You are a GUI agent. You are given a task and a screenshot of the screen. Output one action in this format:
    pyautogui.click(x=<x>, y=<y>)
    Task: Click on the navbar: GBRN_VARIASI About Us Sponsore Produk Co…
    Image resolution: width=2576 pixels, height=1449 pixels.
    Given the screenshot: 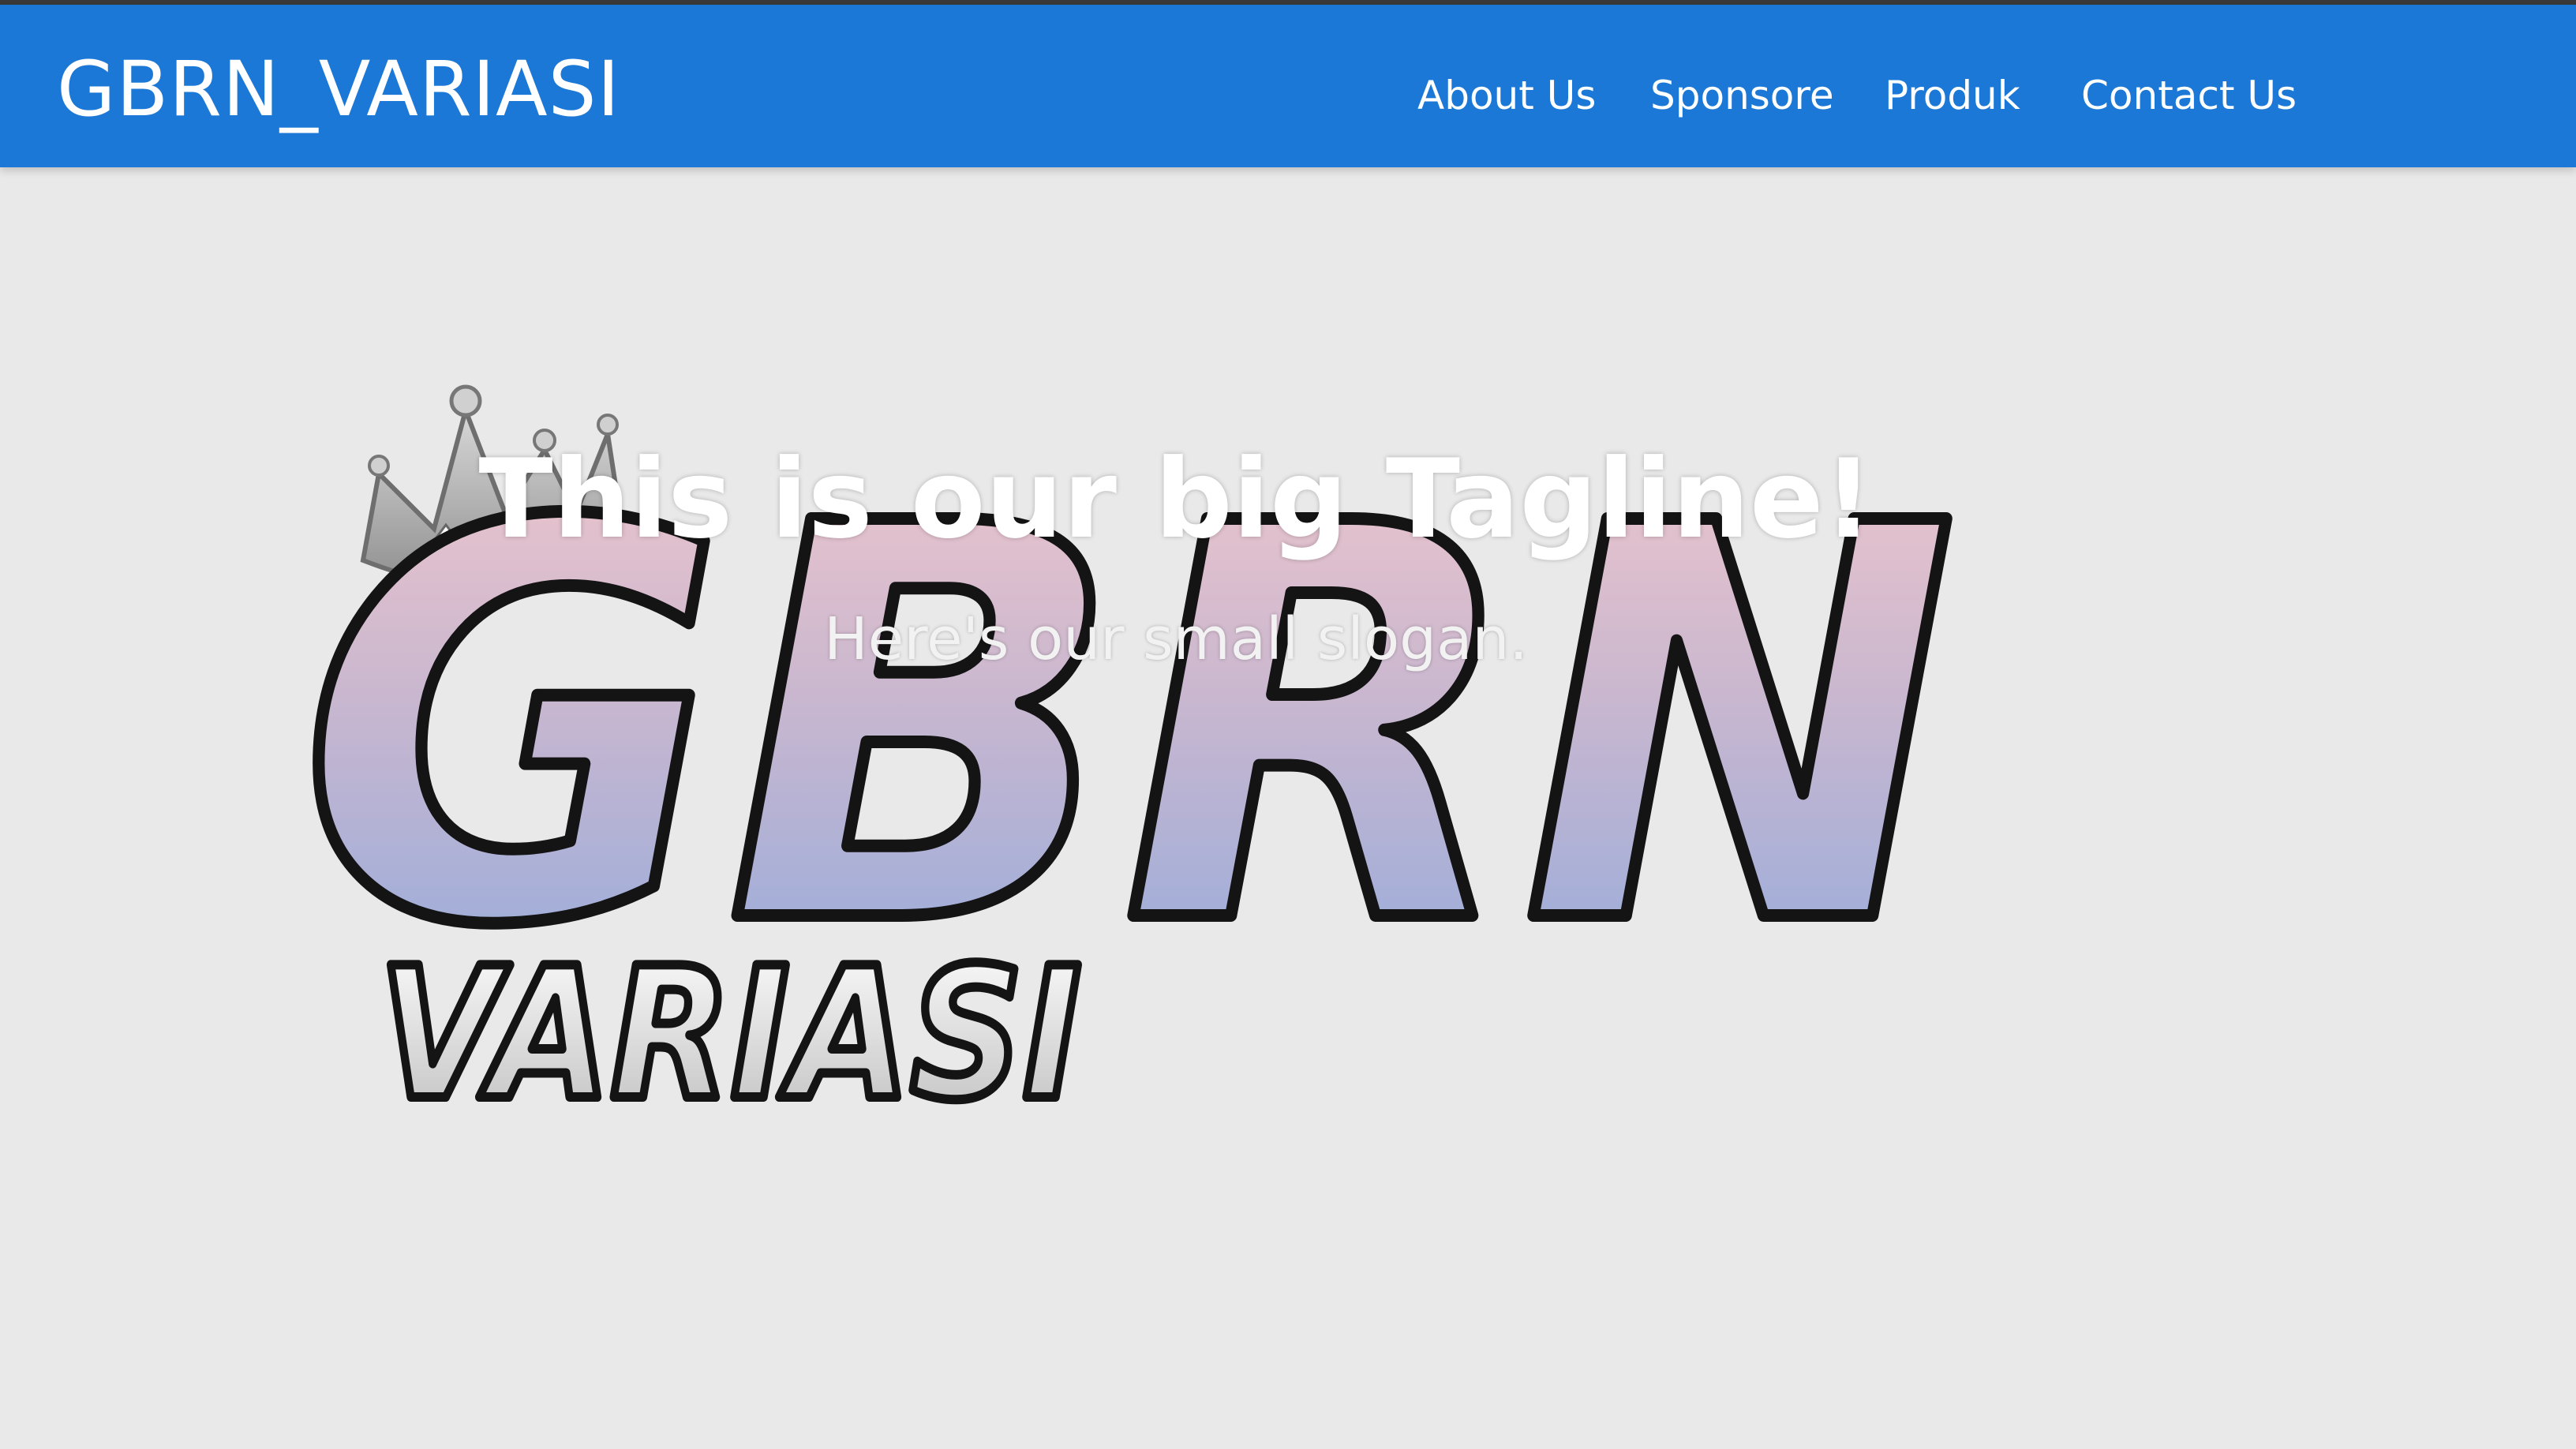 What is the action you would take?
    pyautogui.click(x=1288, y=86)
    